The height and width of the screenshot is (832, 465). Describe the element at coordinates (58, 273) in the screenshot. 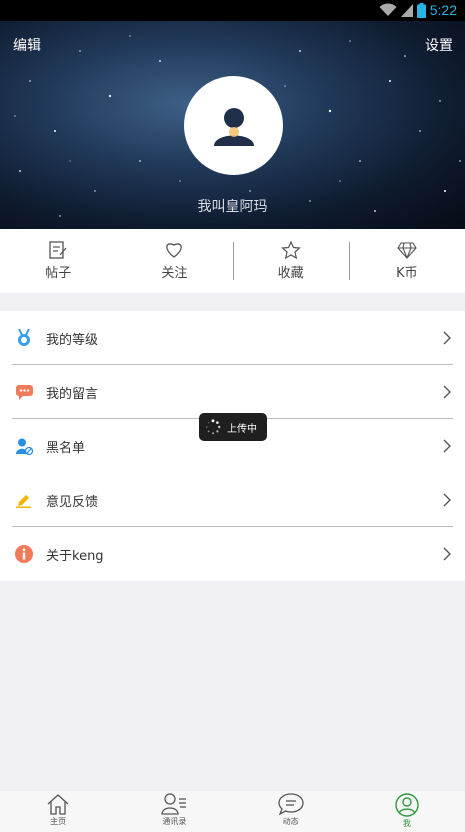

I see `stat-label: 帖子` at that location.